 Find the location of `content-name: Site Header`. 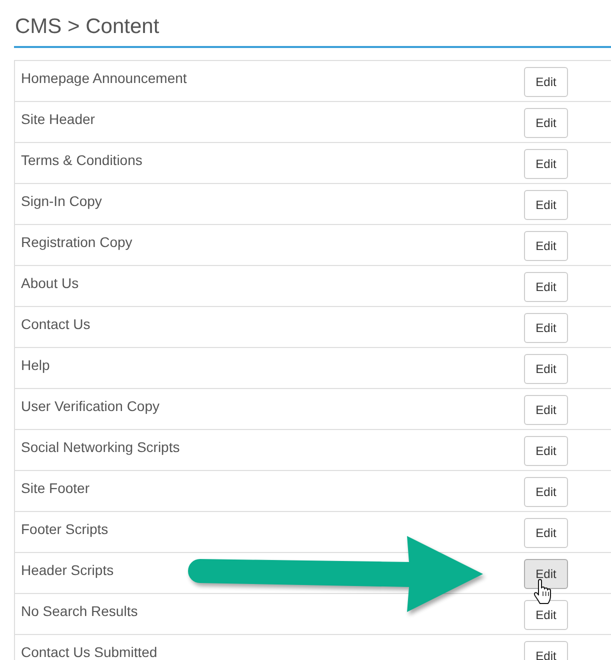

content-name: Site Header is located at coordinates (57, 119).